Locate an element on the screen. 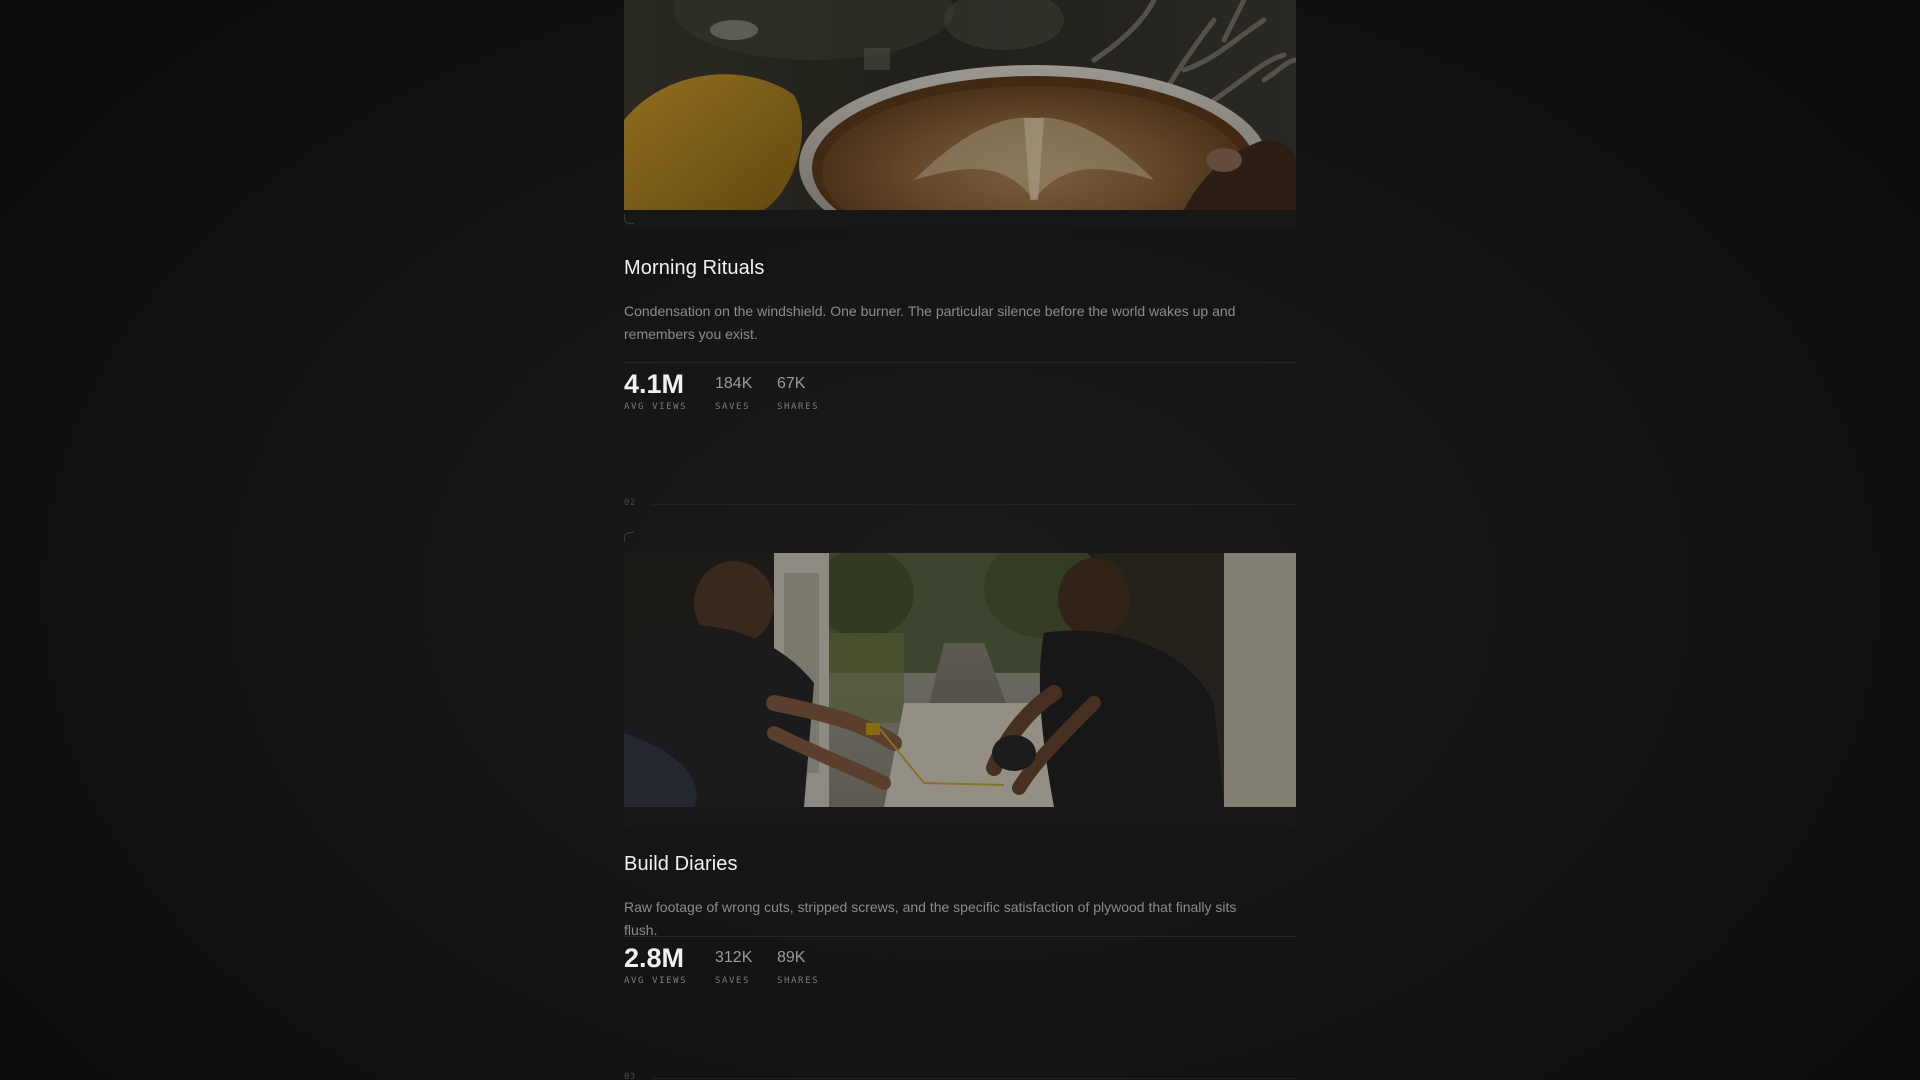  series-title: Morning Rituals is located at coordinates (694, 268).